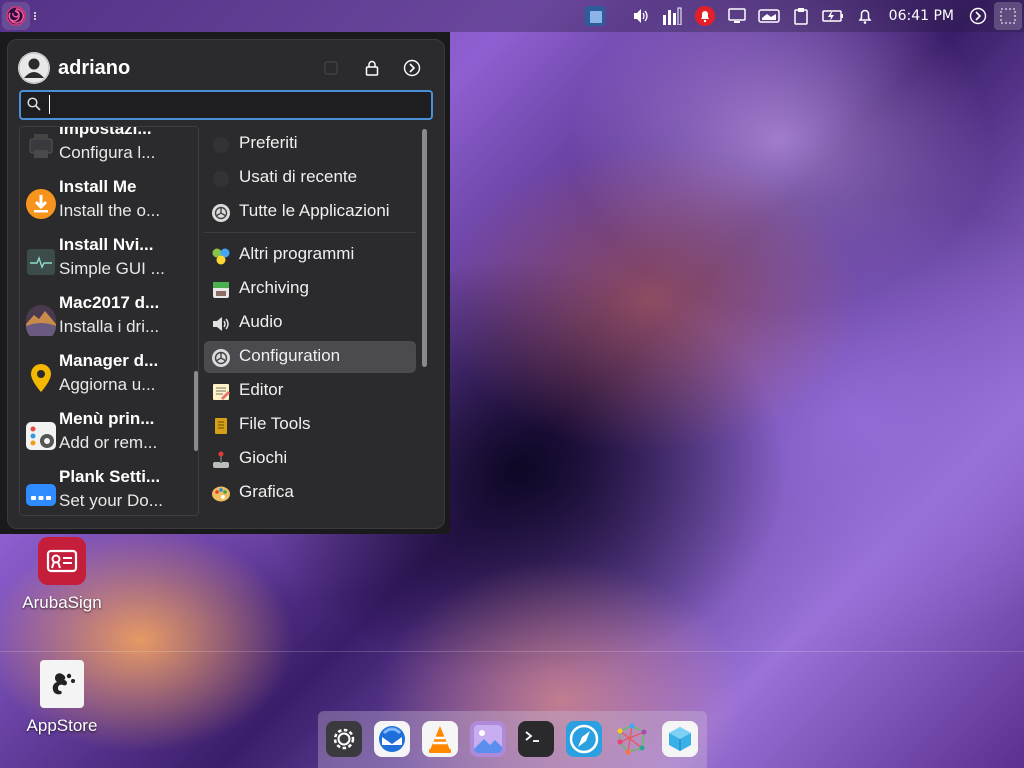 Image resolution: width=1024 pixels, height=768 pixels. What do you see at coordinates (221, 213) in the screenshot?
I see `all-apps-icon` at bounding box center [221, 213].